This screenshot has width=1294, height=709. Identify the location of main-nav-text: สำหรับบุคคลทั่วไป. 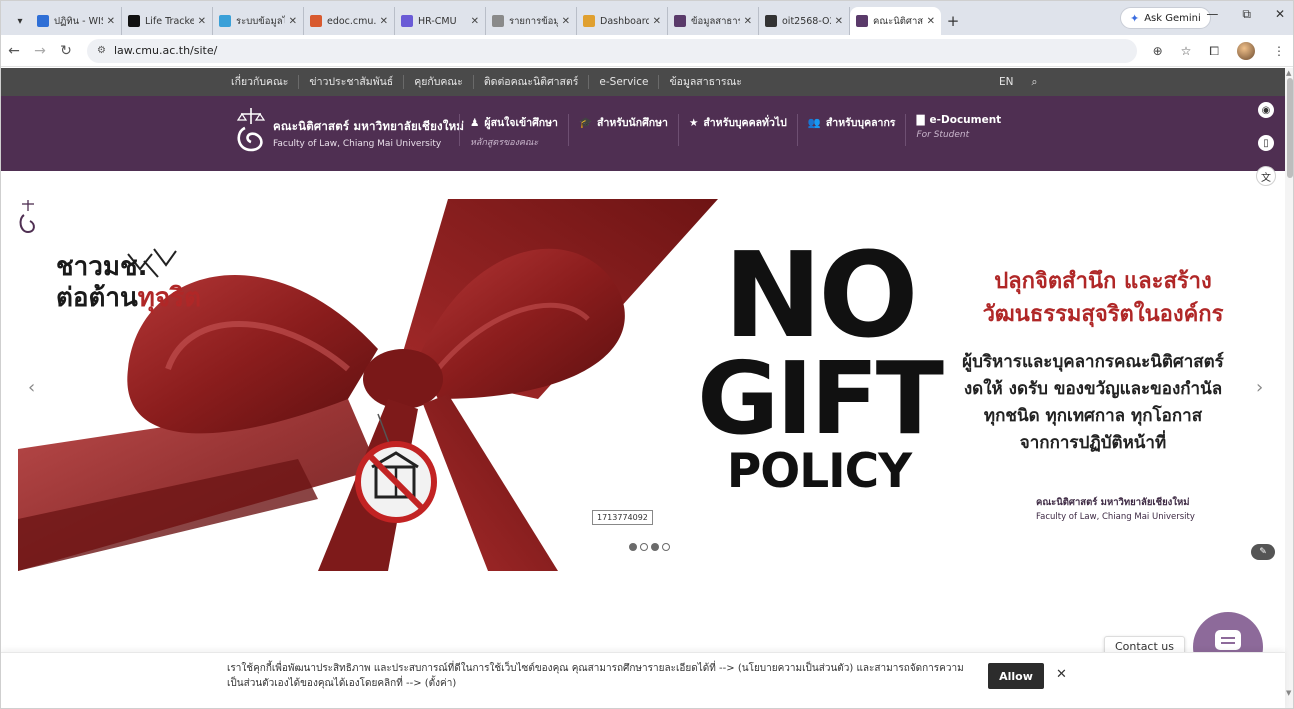
(745, 123).